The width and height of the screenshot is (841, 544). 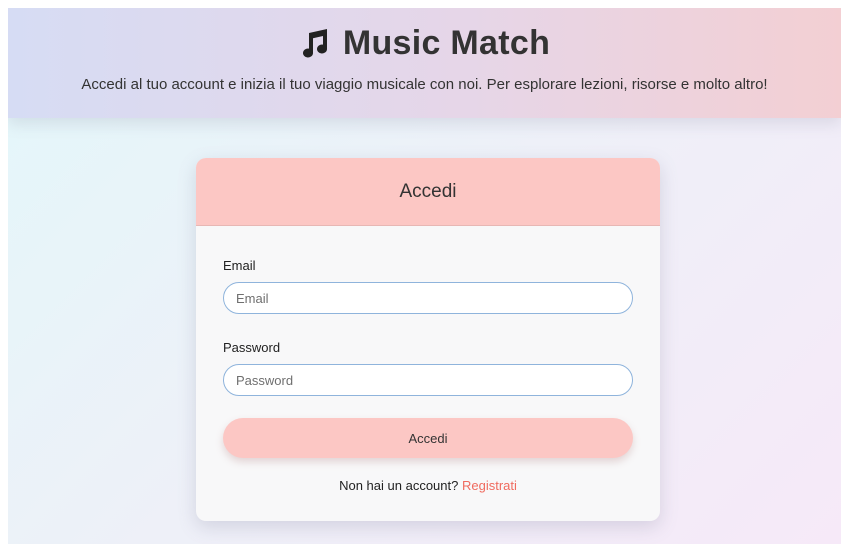 I want to click on signup-link: Registrati, so click(x=489, y=485).